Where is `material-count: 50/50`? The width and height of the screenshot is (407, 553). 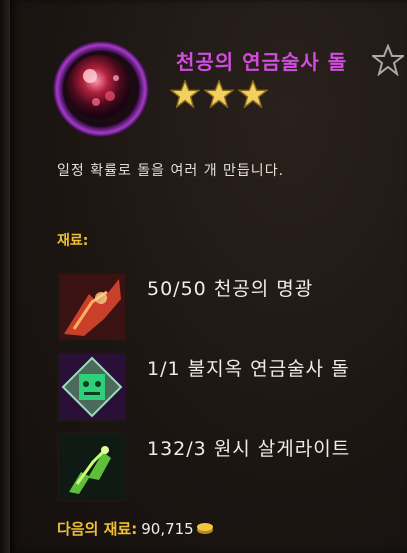 material-count: 50/50 is located at coordinates (177, 289).